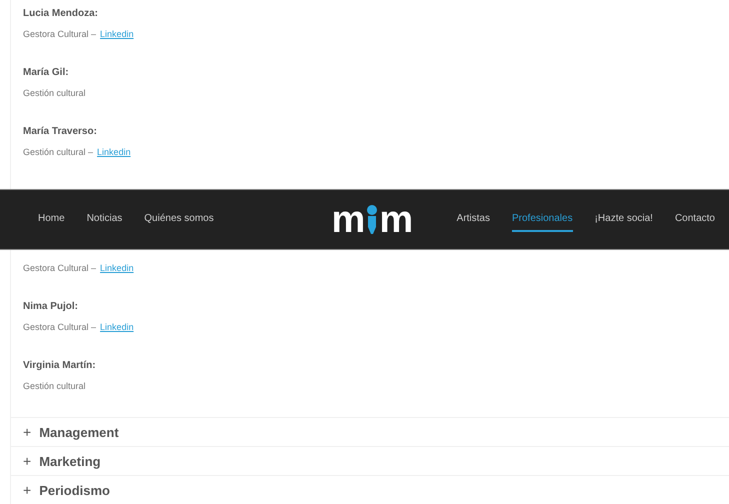 This screenshot has width=729, height=504. Describe the element at coordinates (60, 131) in the screenshot. I see `person-name: María Traverso:` at that location.